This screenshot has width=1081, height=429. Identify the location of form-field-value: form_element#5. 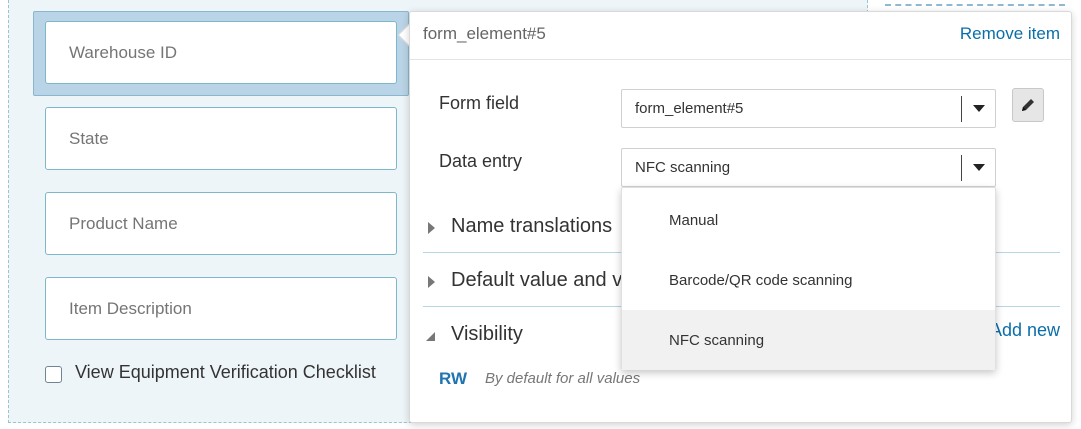
(689, 108).